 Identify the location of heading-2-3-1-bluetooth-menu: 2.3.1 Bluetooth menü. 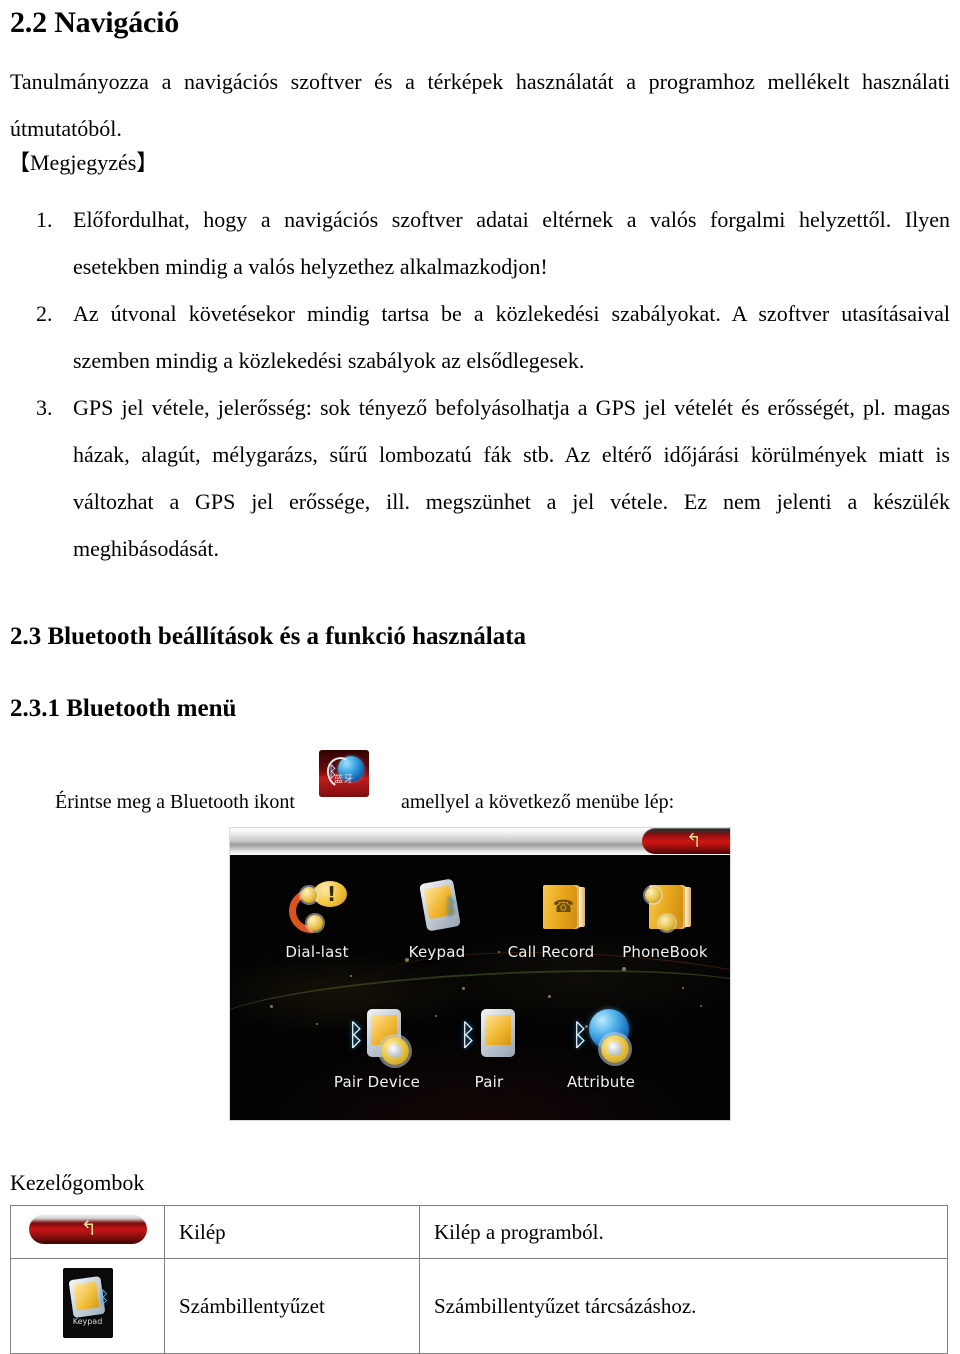
(123, 708).